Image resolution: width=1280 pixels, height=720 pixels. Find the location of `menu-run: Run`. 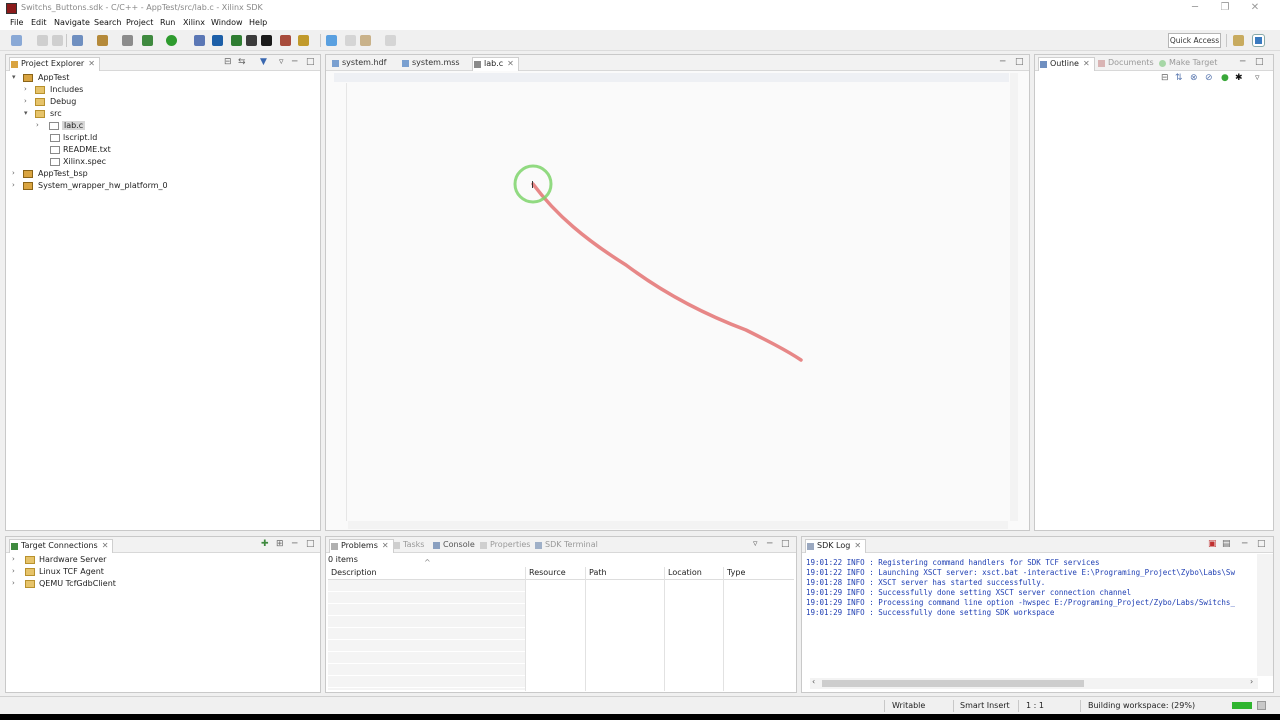

menu-run: Run is located at coordinates (167, 22).